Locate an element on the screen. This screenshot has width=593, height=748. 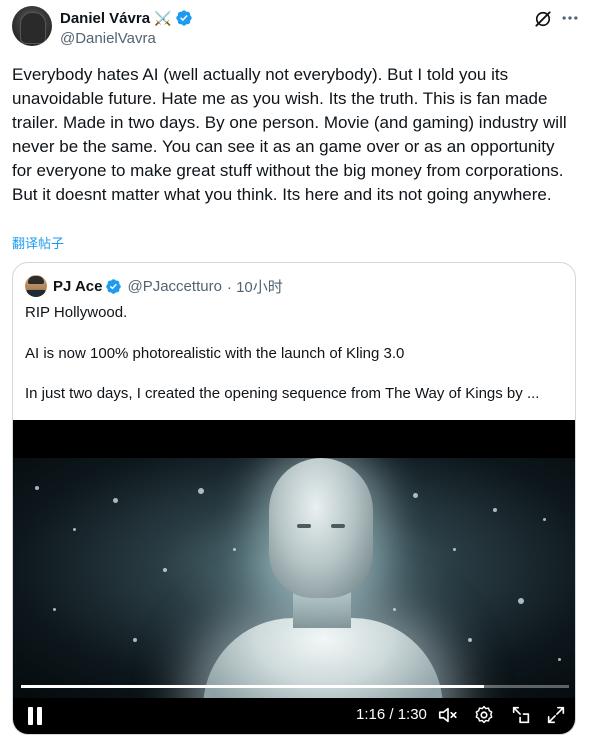
settings-gear-icon is located at coordinates (484, 715).